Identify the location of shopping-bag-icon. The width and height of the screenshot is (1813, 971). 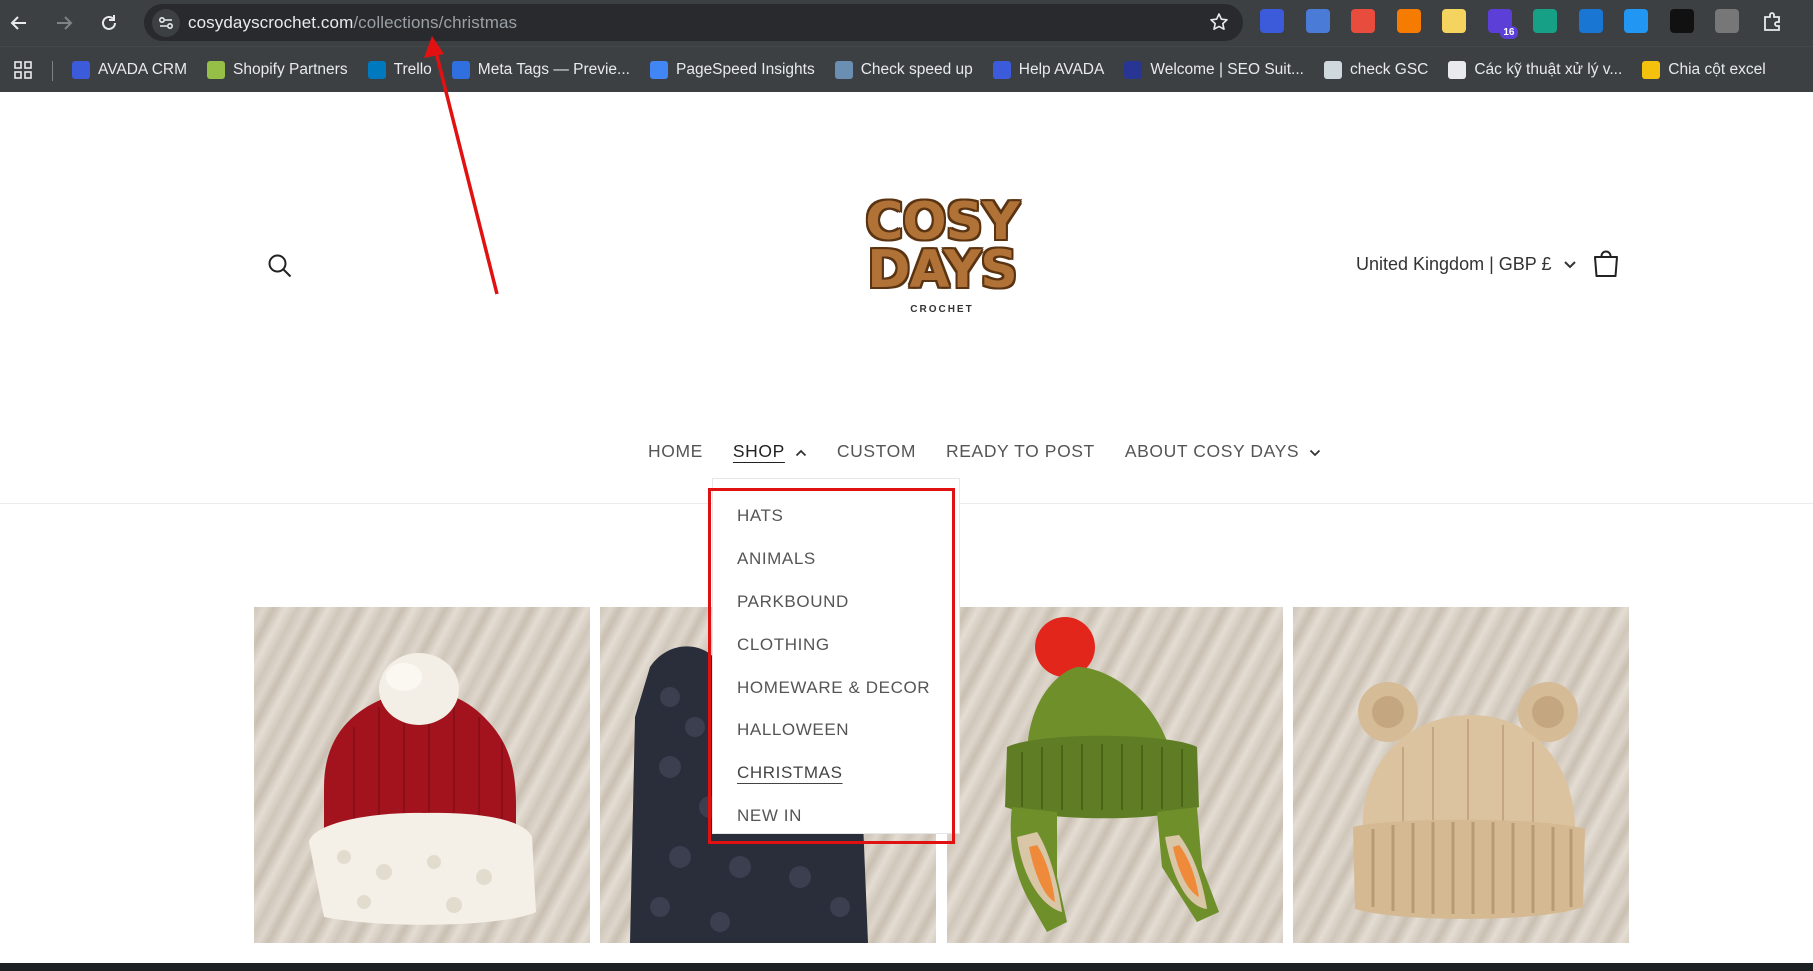
(1606, 263).